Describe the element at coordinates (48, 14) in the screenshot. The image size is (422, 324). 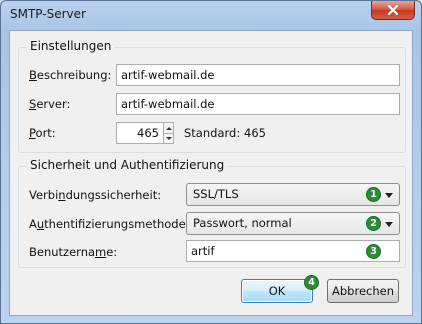
I see `window-title: SMTP-Server` at that location.